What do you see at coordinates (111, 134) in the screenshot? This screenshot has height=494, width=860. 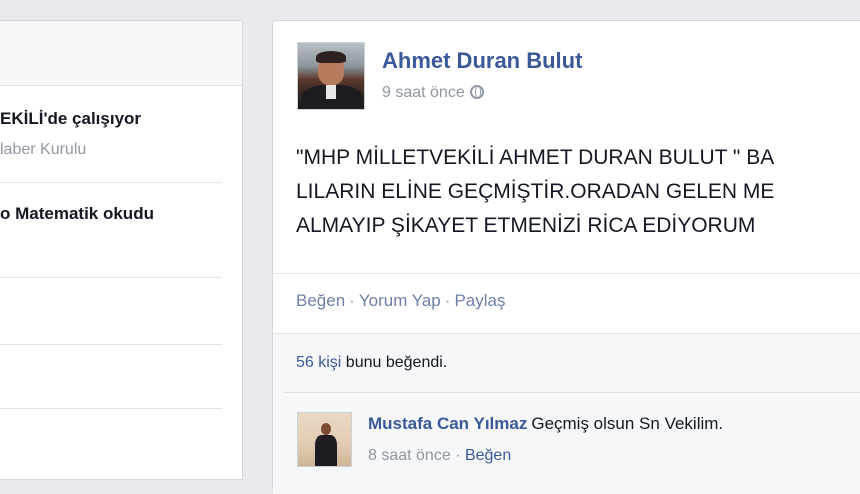 I see `work-info-row: EKİLİ'de çalışıyor laber Kurulu` at bounding box center [111, 134].